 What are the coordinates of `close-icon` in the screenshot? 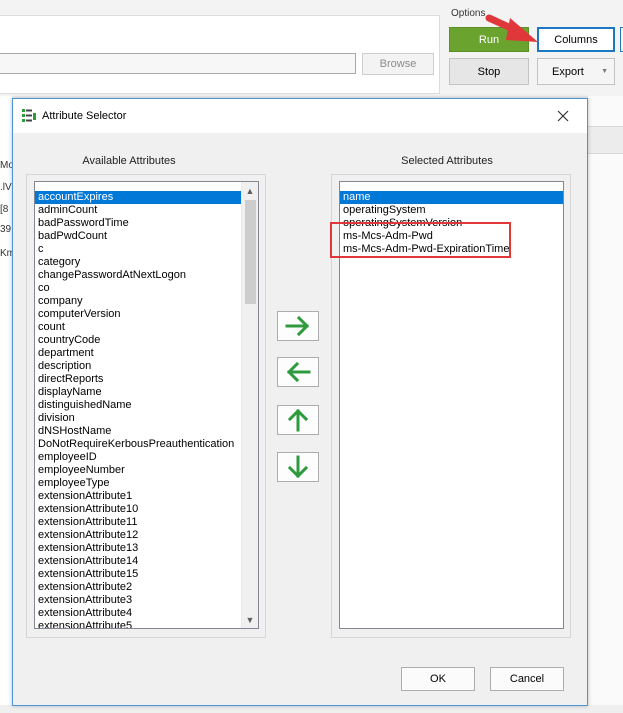 It's located at (563, 116).